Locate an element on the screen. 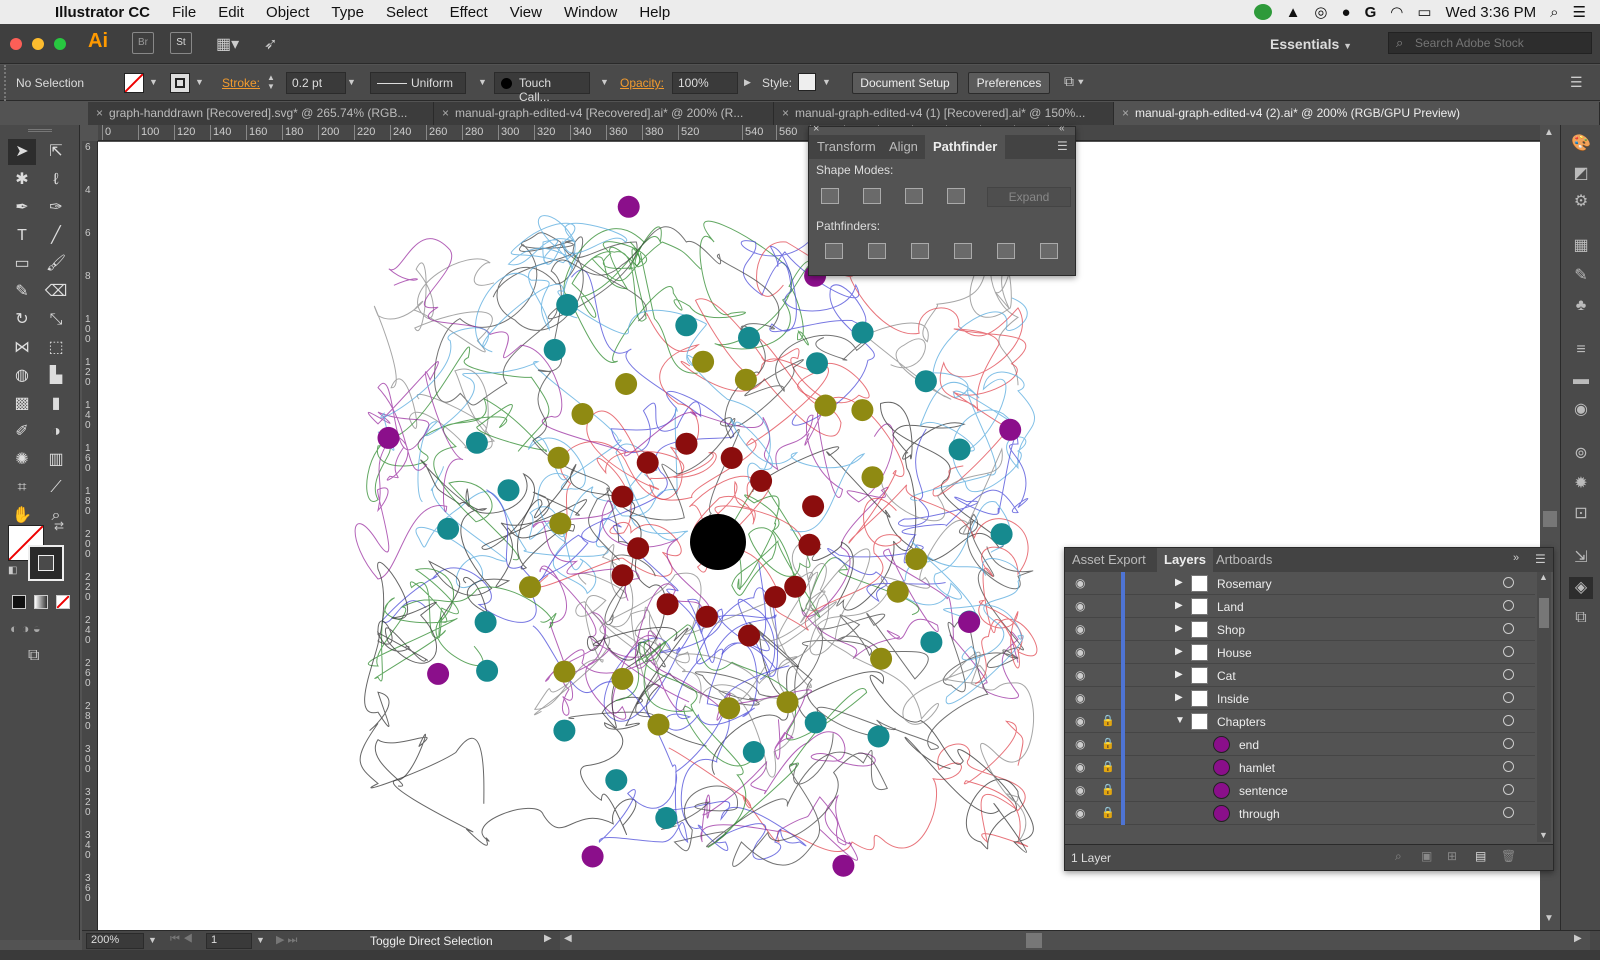 The image size is (1600, 960). stroke-stepper: ▲ ▼ is located at coordinates (271, 82).